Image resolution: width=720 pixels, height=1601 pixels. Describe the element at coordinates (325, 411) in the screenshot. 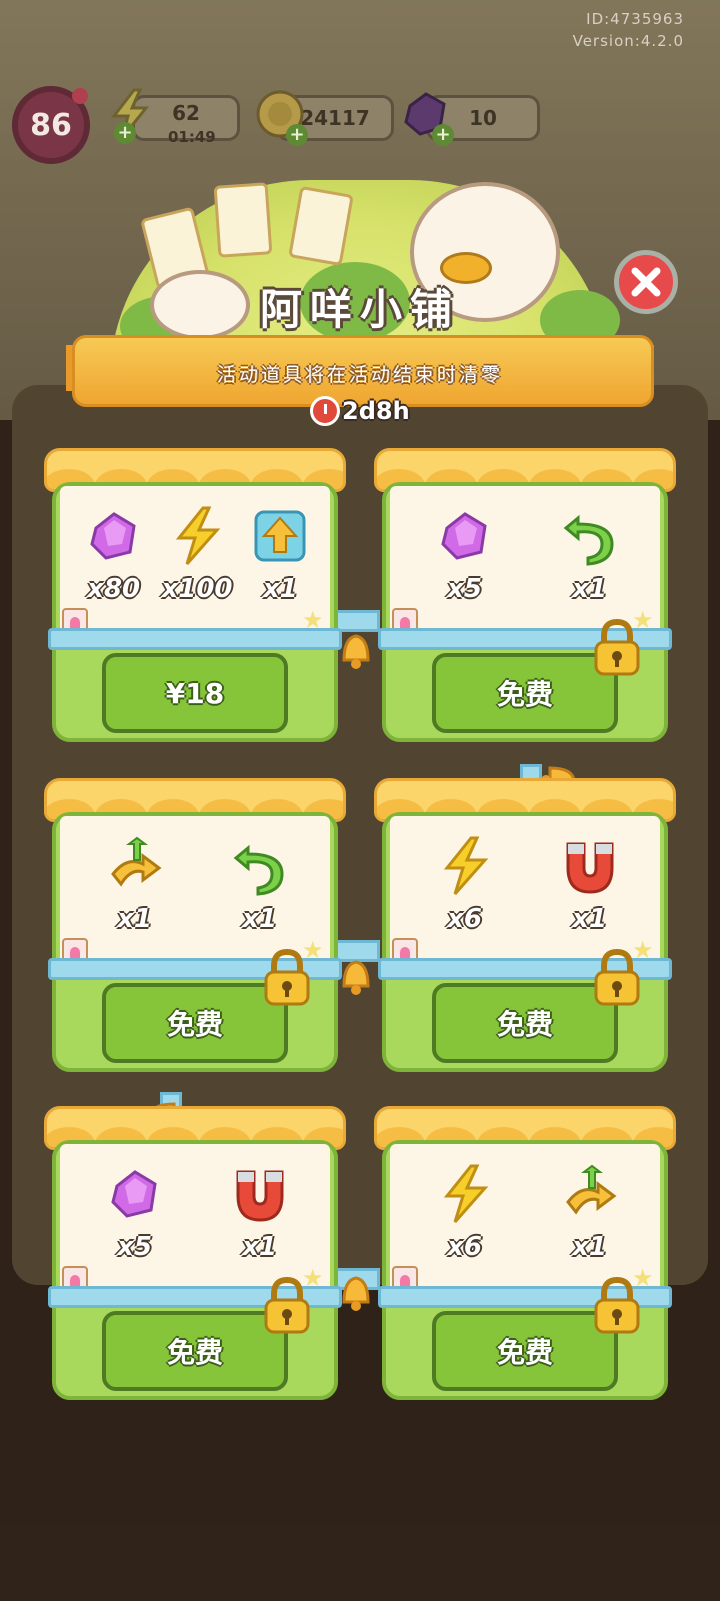

I see `clock-icon` at that location.